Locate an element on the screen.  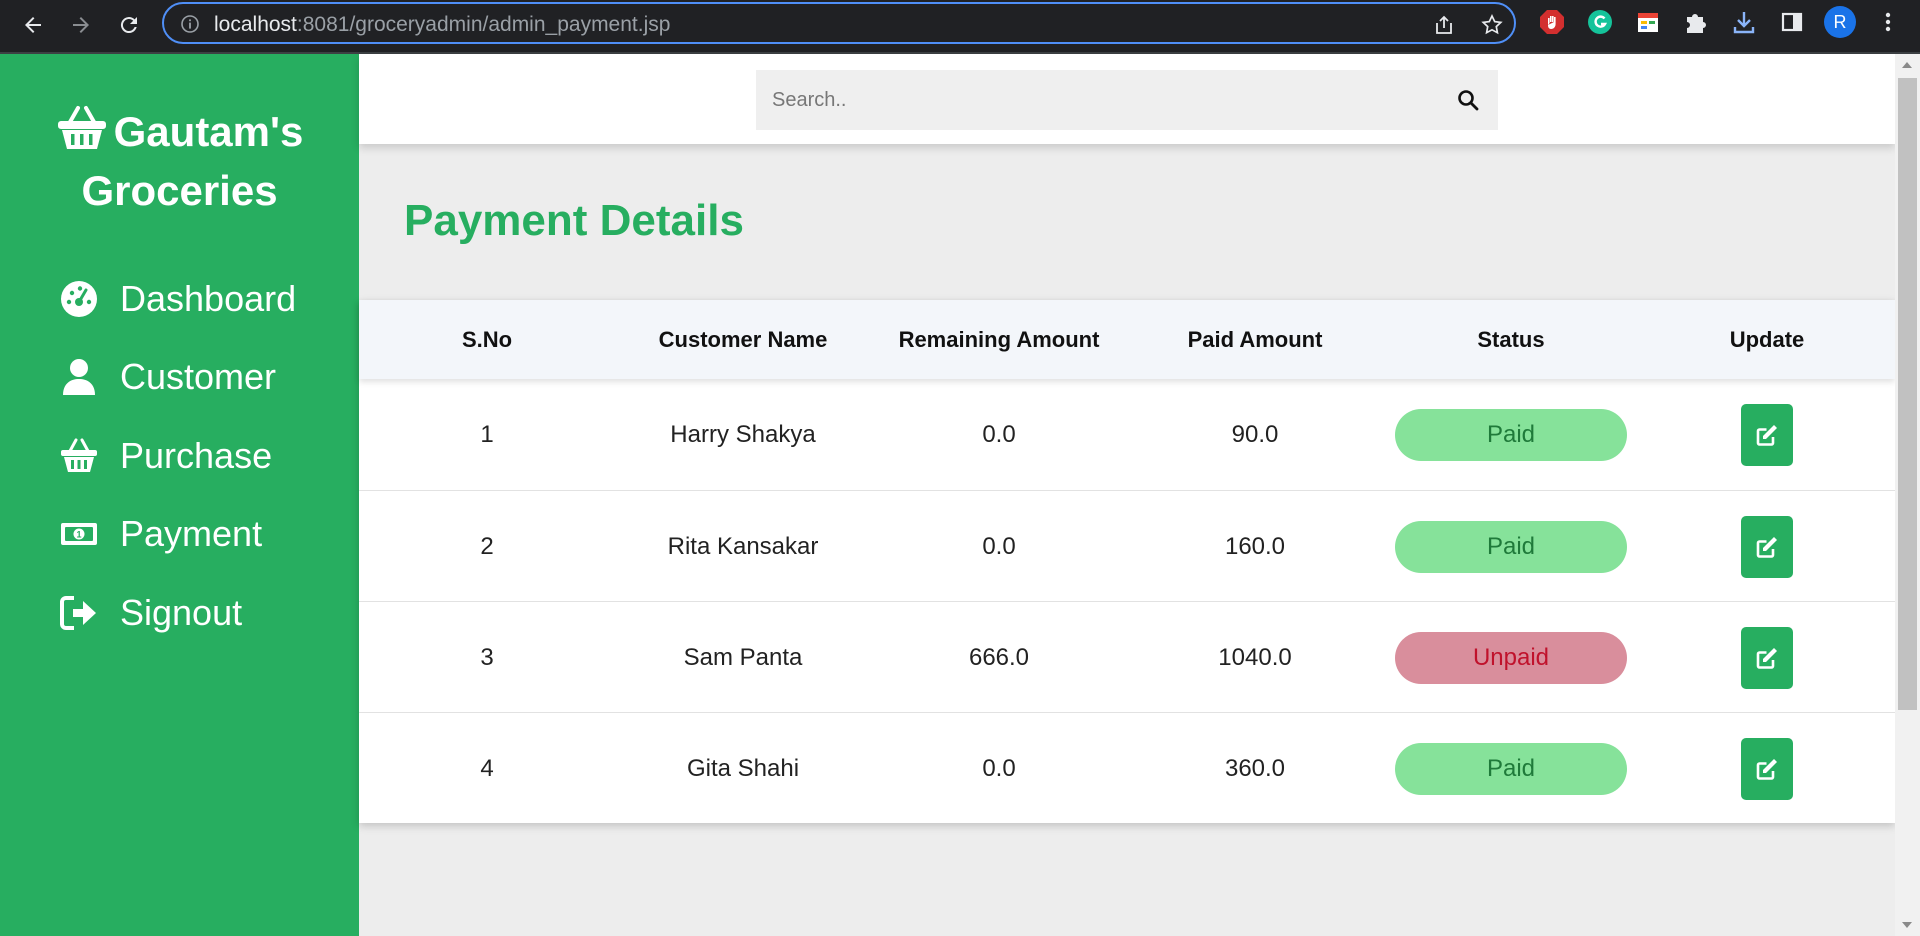
puzzle-icon is located at coordinates (1696, 23).